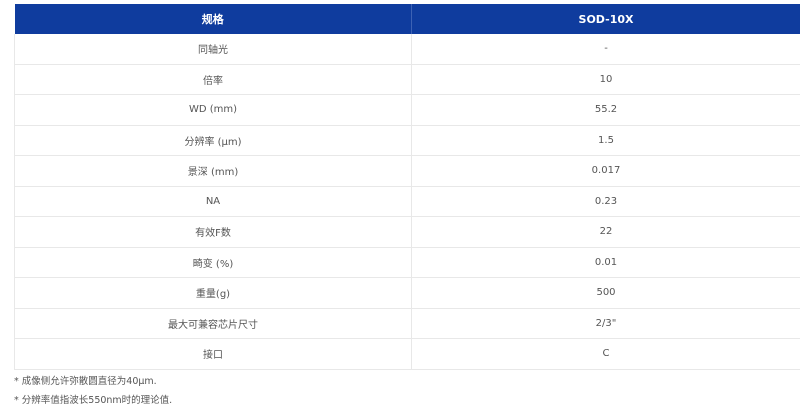  I want to click on row-value: 10, so click(606, 79).